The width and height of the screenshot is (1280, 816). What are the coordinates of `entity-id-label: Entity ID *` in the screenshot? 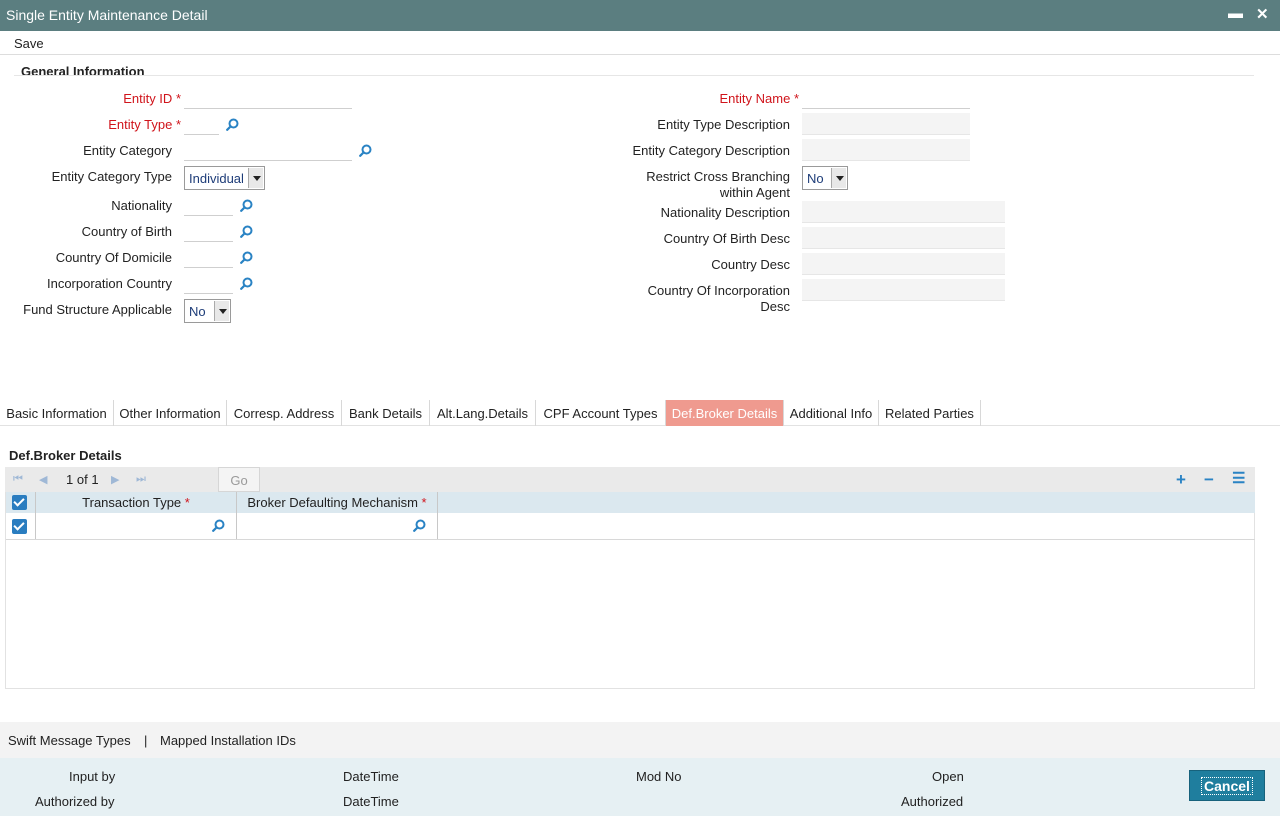 It's located at (152, 98).